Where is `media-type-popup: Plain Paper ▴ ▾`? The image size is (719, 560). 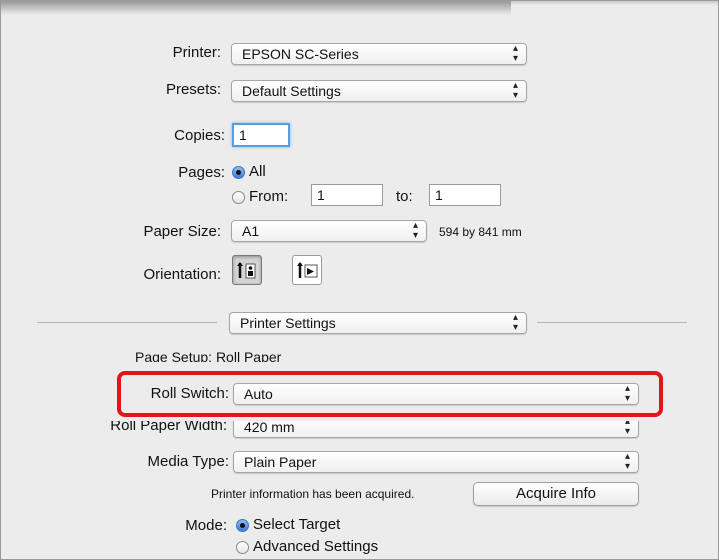
media-type-popup: Plain Paper ▴ ▾ is located at coordinates (436, 462).